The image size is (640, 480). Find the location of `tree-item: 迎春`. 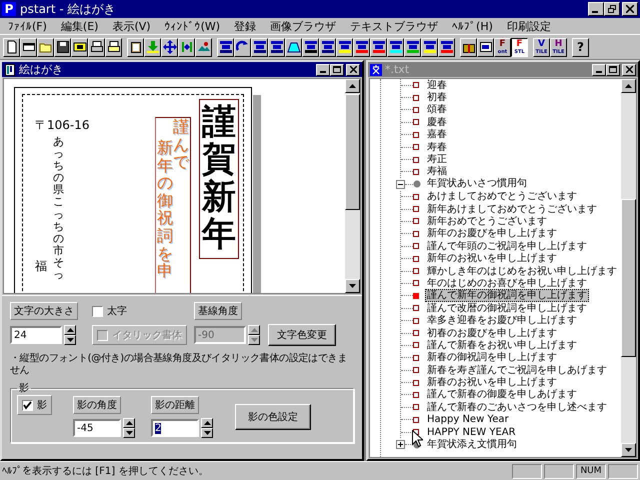

tree-item: 迎春 is located at coordinates (437, 85).